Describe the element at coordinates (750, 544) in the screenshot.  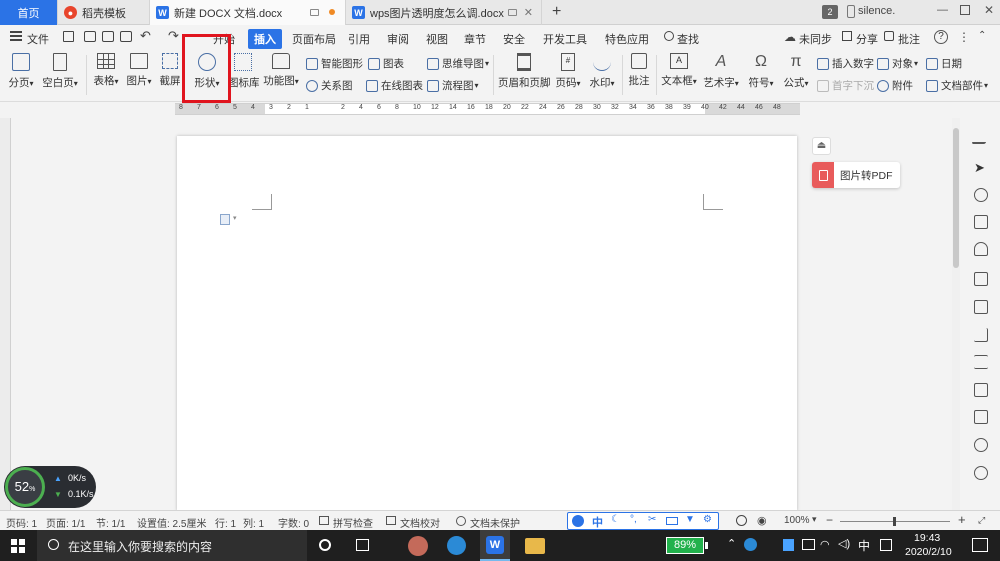
I see `tray-app-icon` at that location.